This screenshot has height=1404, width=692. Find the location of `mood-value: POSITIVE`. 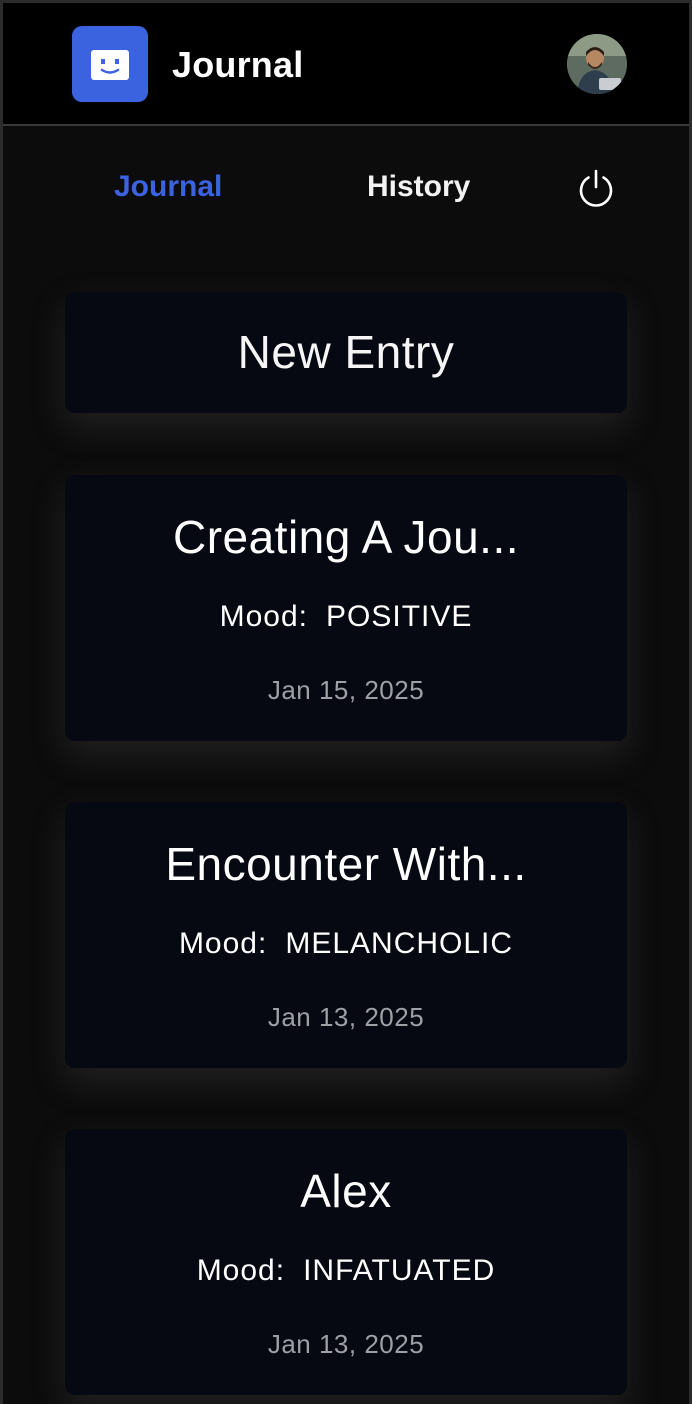

mood-value: POSITIVE is located at coordinates (399, 616).